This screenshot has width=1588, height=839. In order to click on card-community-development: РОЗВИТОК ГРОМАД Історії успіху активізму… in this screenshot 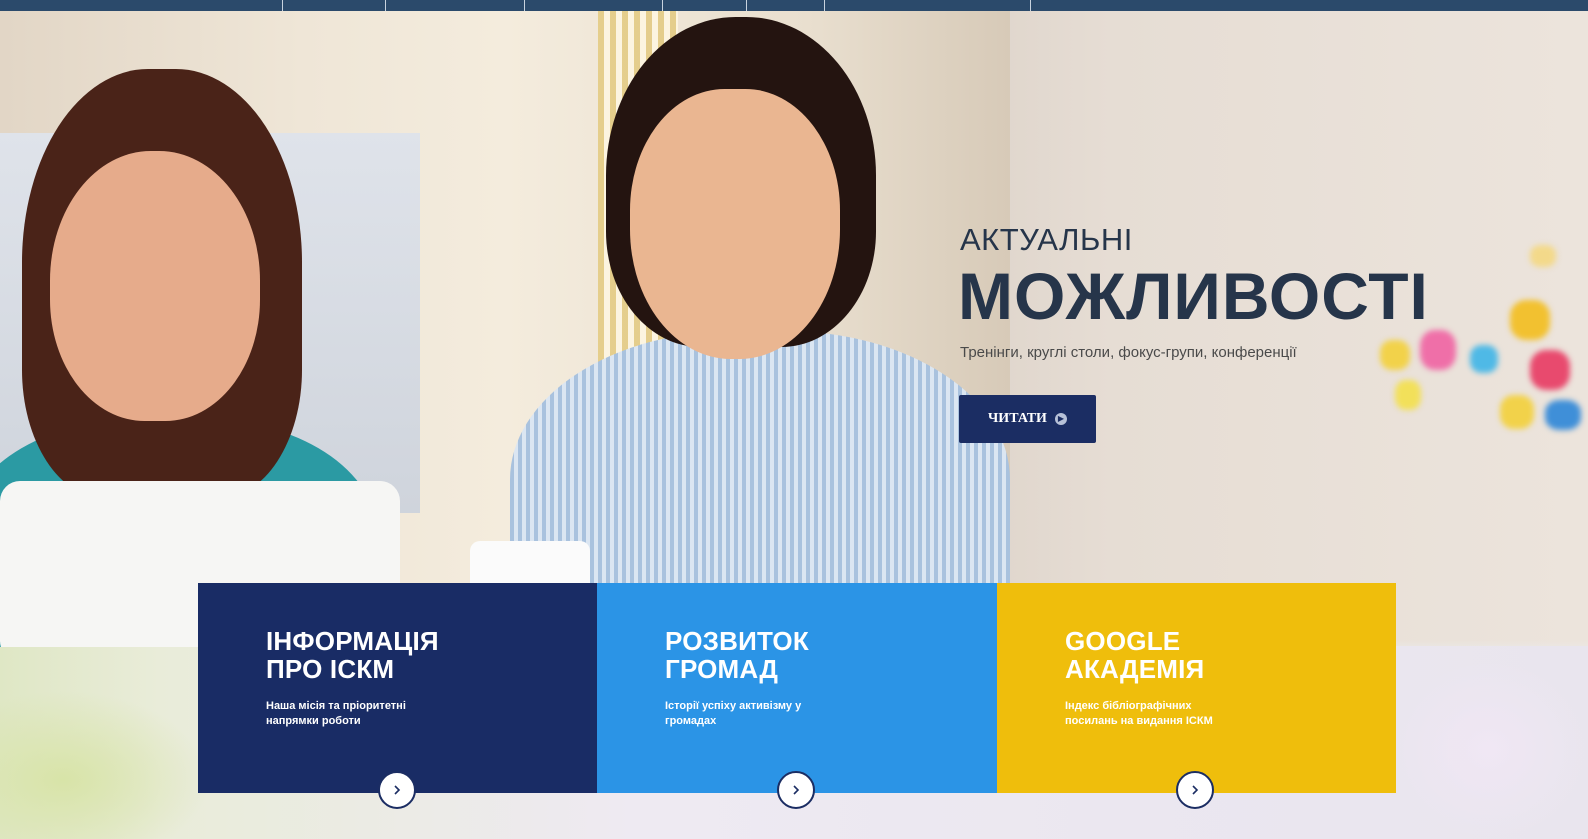, I will do `click(797, 688)`.